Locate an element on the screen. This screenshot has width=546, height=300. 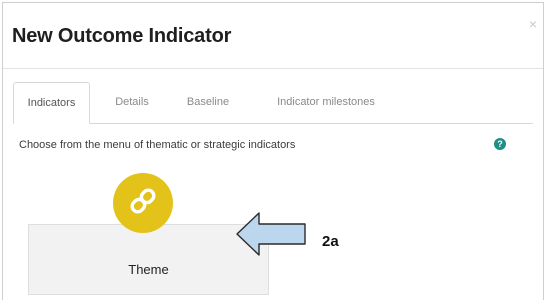
tab-indicators: Indicators is located at coordinates (51, 103).